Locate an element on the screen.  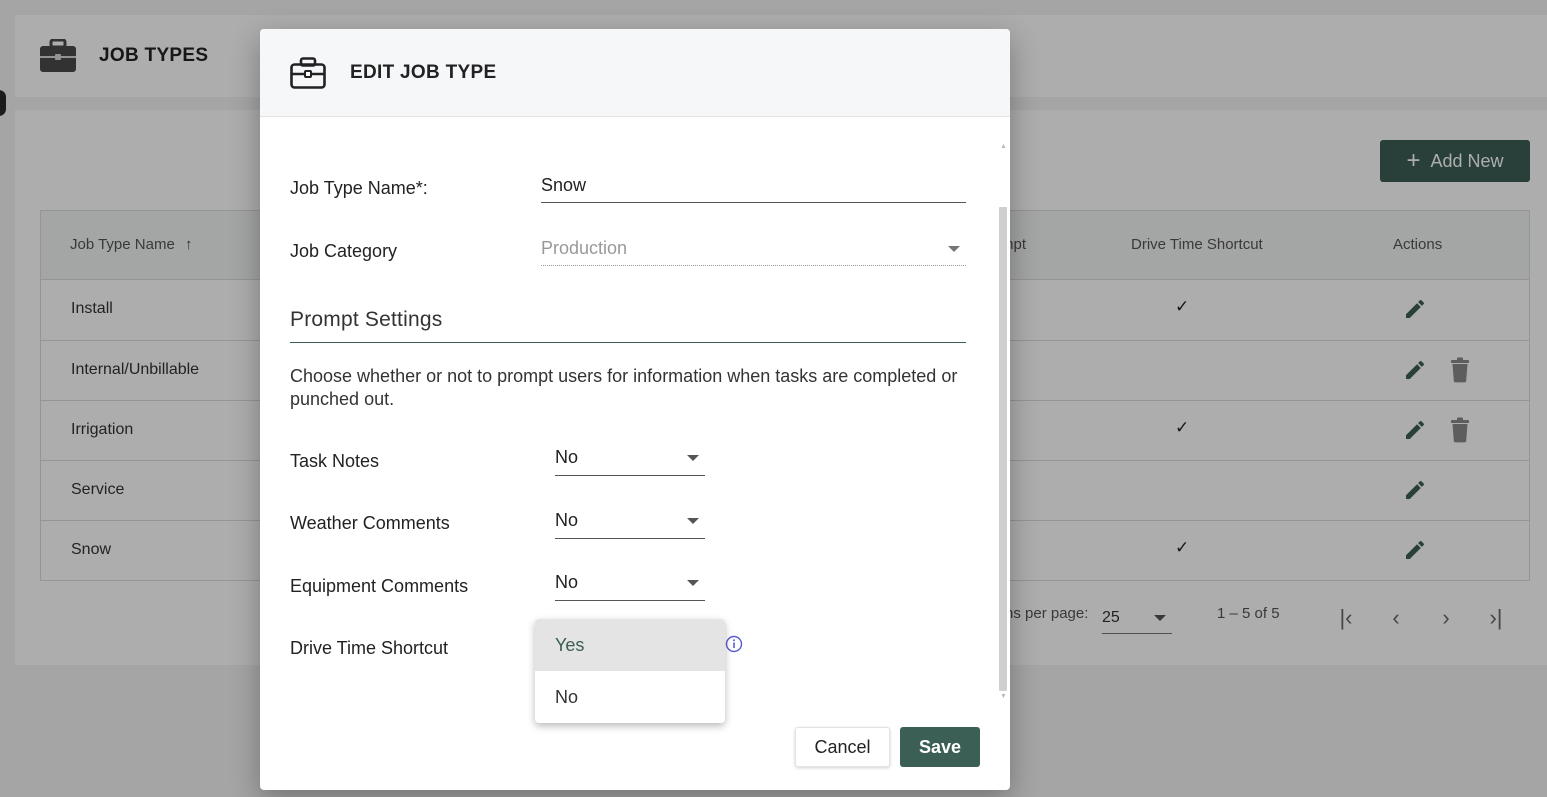
scroll-up-icon: ▲ is located at coordinates (1003, 146).